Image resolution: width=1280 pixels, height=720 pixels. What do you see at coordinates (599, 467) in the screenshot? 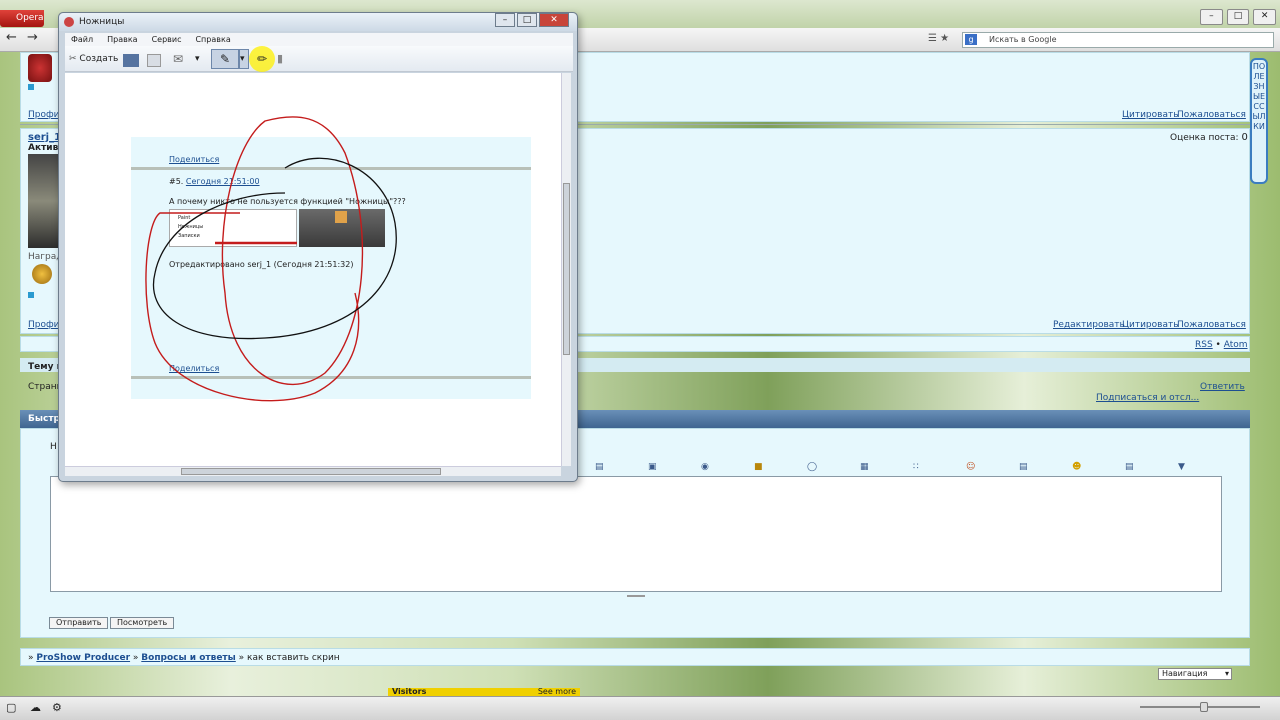
I see `link-icon: ▤` at bounding box center [599, 467].